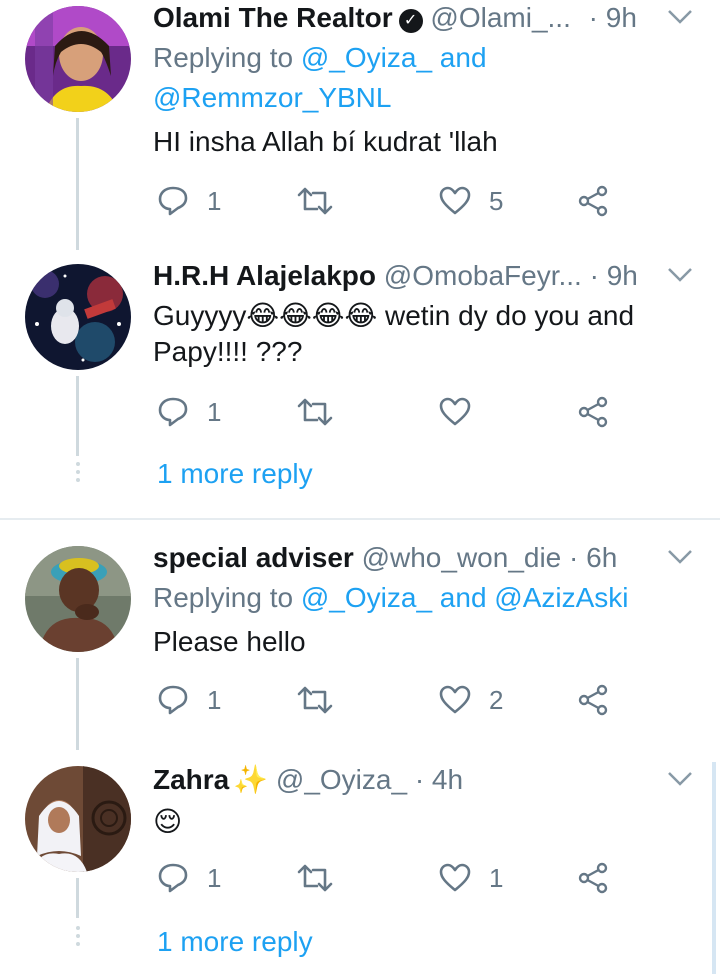 The image size is (720, 974). What do you see at coordinates (496, 200) in the screenshot?
I see `like-count: 5` at bounding box center [496, 200].